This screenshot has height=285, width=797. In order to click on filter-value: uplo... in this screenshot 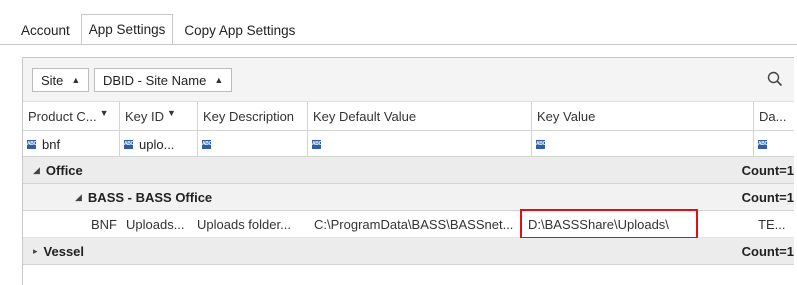, I will do `click(157, 144)`.